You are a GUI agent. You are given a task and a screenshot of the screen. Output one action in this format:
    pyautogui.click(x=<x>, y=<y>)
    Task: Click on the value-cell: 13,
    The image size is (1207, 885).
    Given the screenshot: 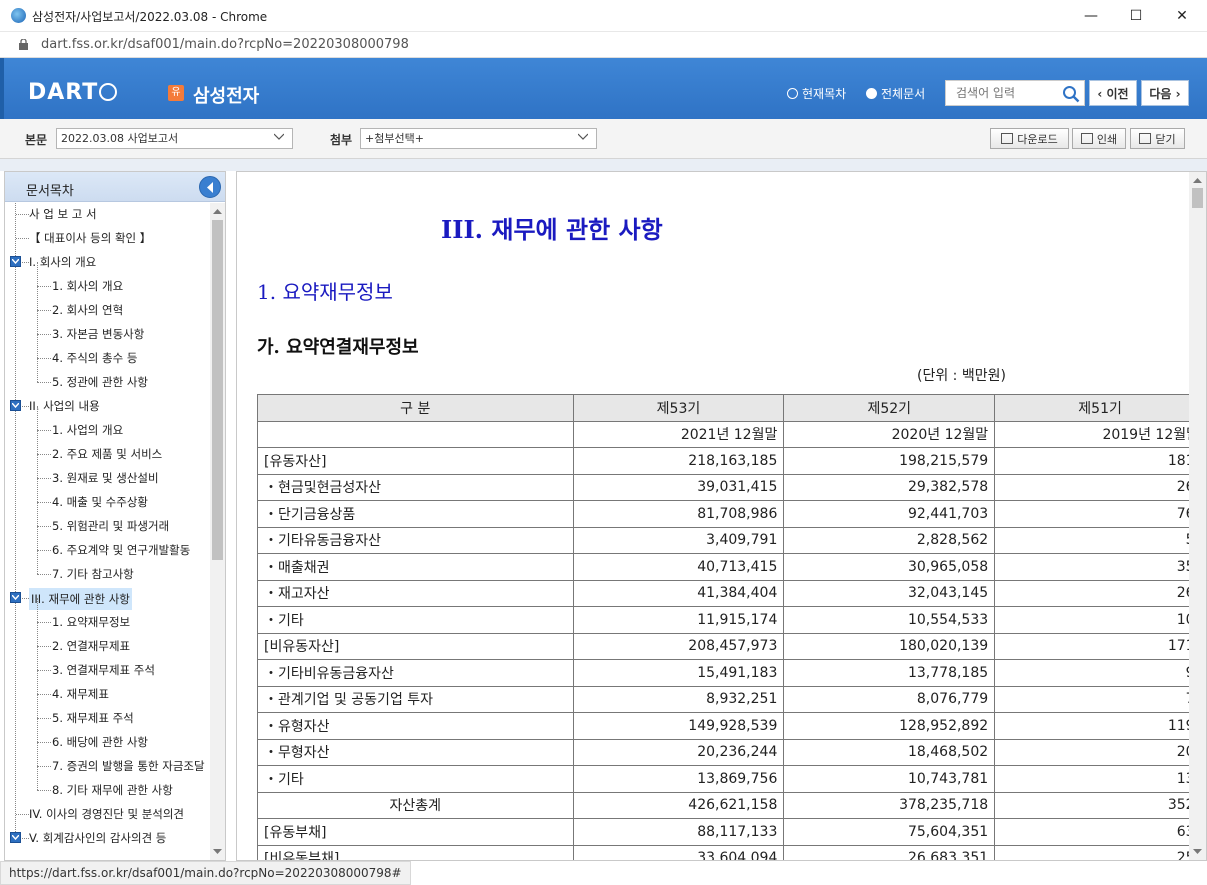 What is the action you would take?
    pyautogui.click(x=1100, y=779)
    